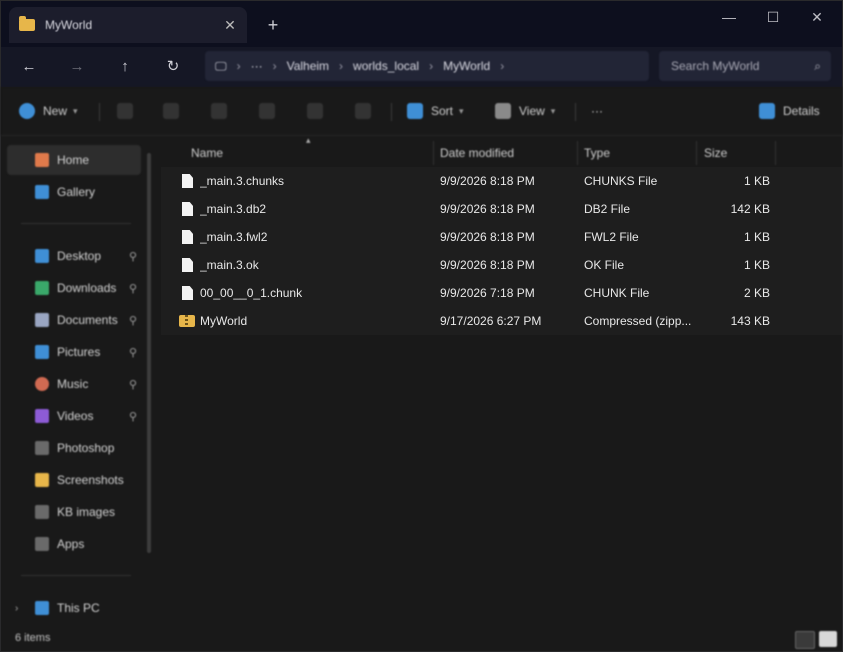 Image resolution: width=843 pixels, height=652 pixels. Describe the element at coordinates (42, 352) in the screenshot. I see `pictures-icon` at that location.